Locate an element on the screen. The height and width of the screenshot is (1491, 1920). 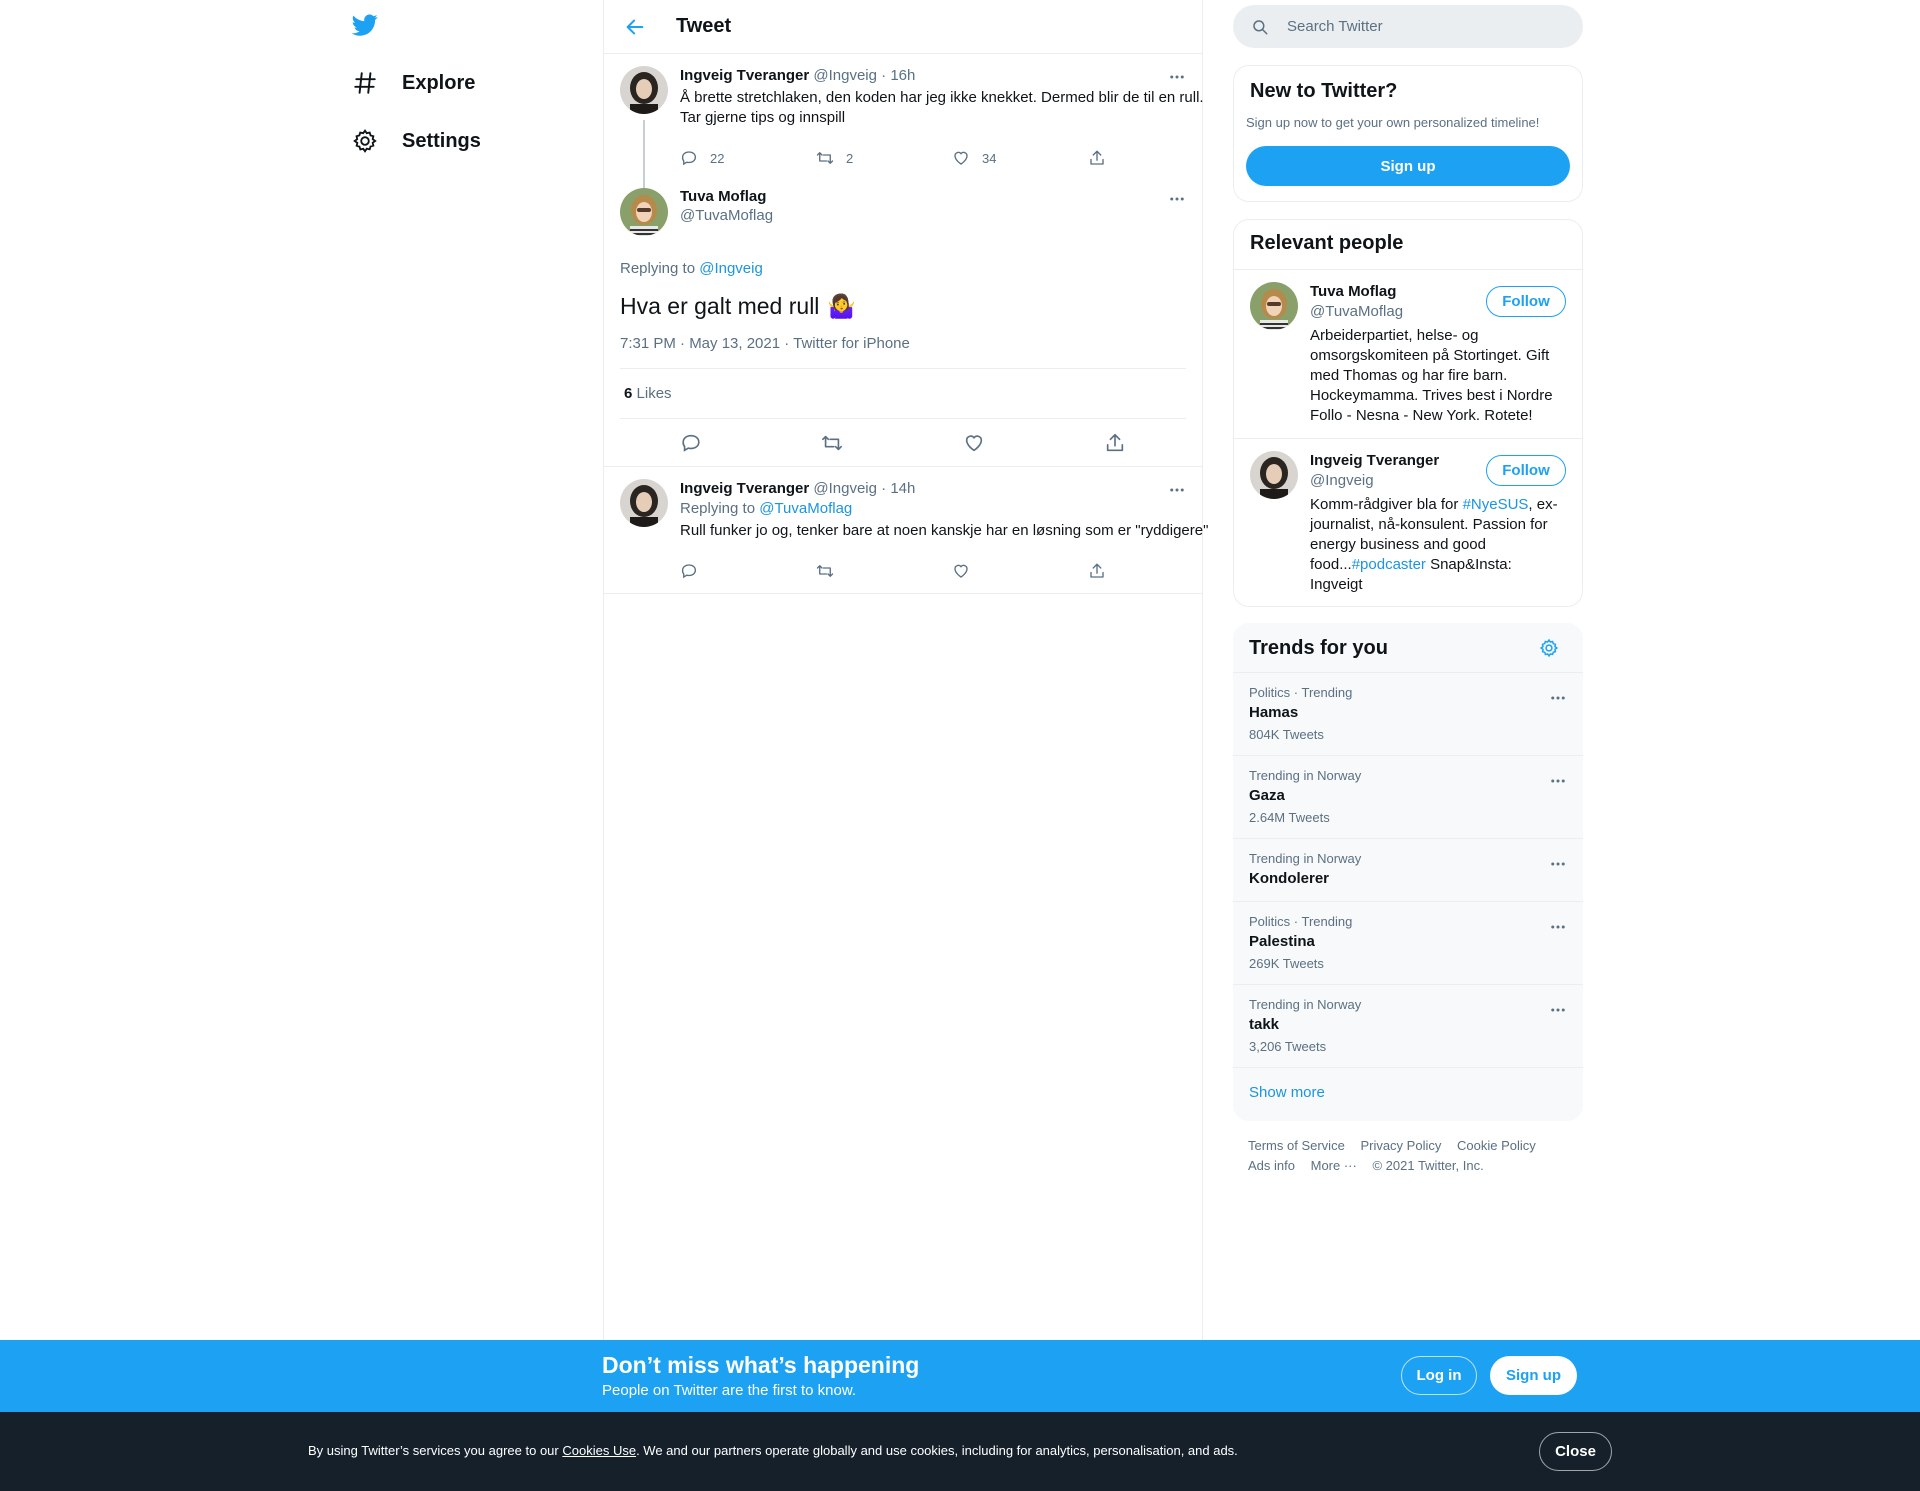
trend-name: Kondolerer is located at coordinates (1289, 878).